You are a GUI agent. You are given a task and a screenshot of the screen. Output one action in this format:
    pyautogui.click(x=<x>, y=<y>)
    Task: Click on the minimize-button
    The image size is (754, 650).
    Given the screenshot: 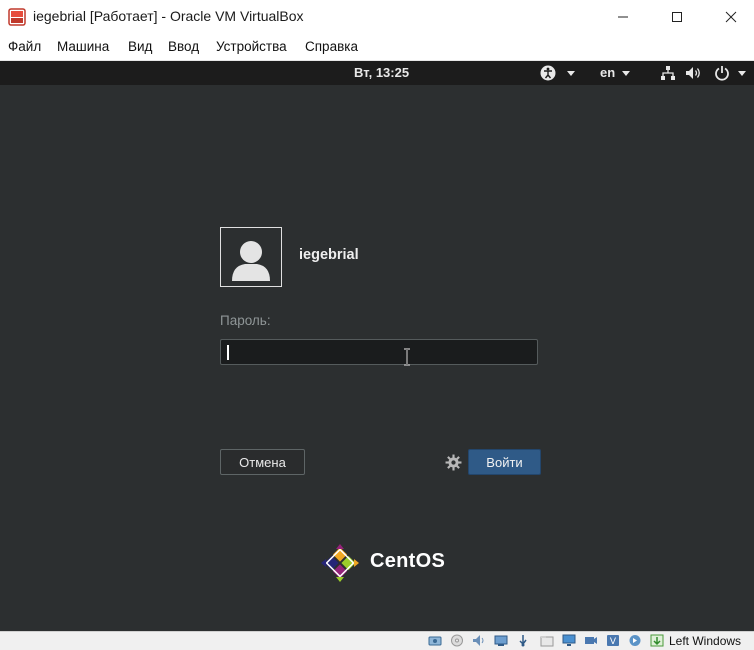 What is the action you would take?
    pyautogui.click(x=623, y=17)
    